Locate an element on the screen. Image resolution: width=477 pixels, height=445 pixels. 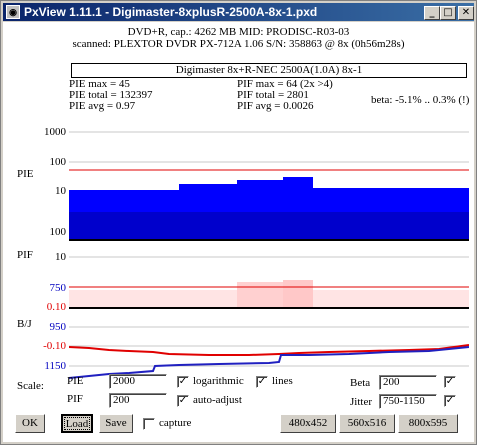
pie-tick-10: 10 is located at coordinates (60, 191).